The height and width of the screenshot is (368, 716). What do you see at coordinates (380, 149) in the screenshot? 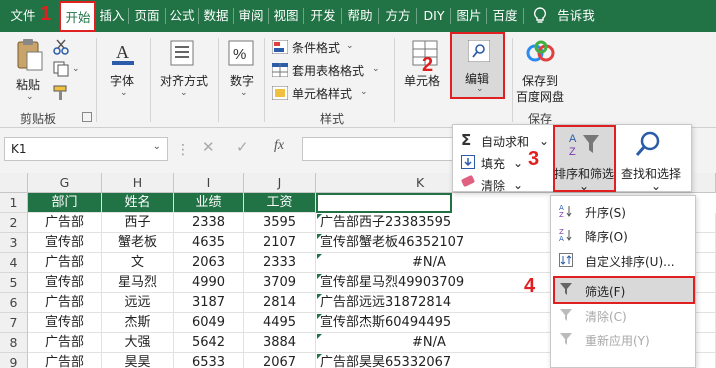
I see `formula-input` at bounding box center [380, 149].